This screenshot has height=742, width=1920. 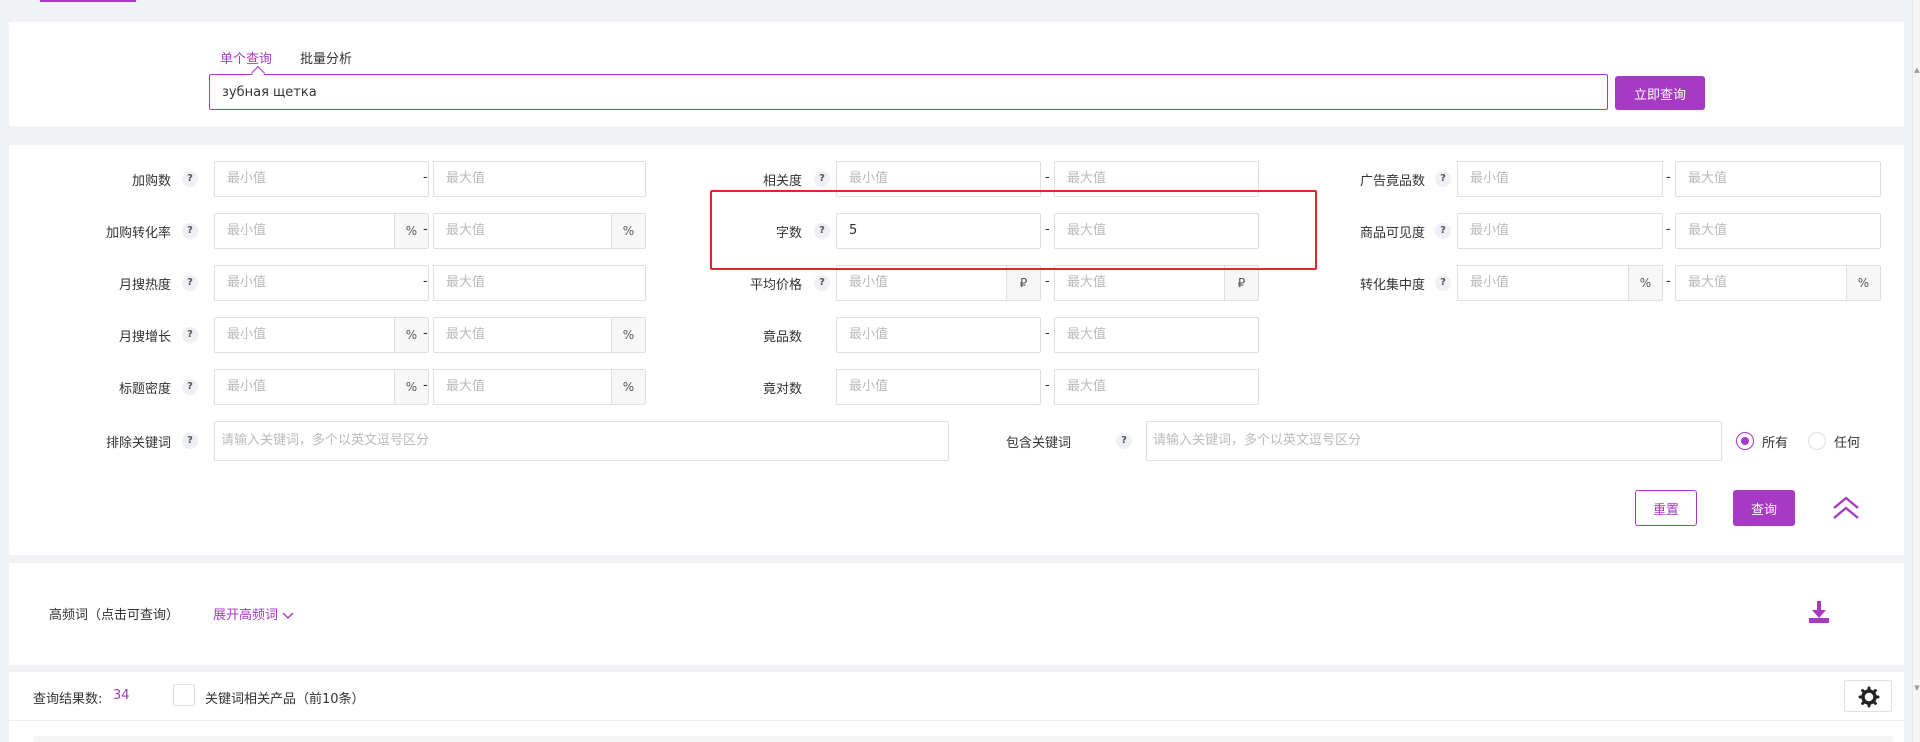 I want to click on settings-button, so click(x=1868, y=696).